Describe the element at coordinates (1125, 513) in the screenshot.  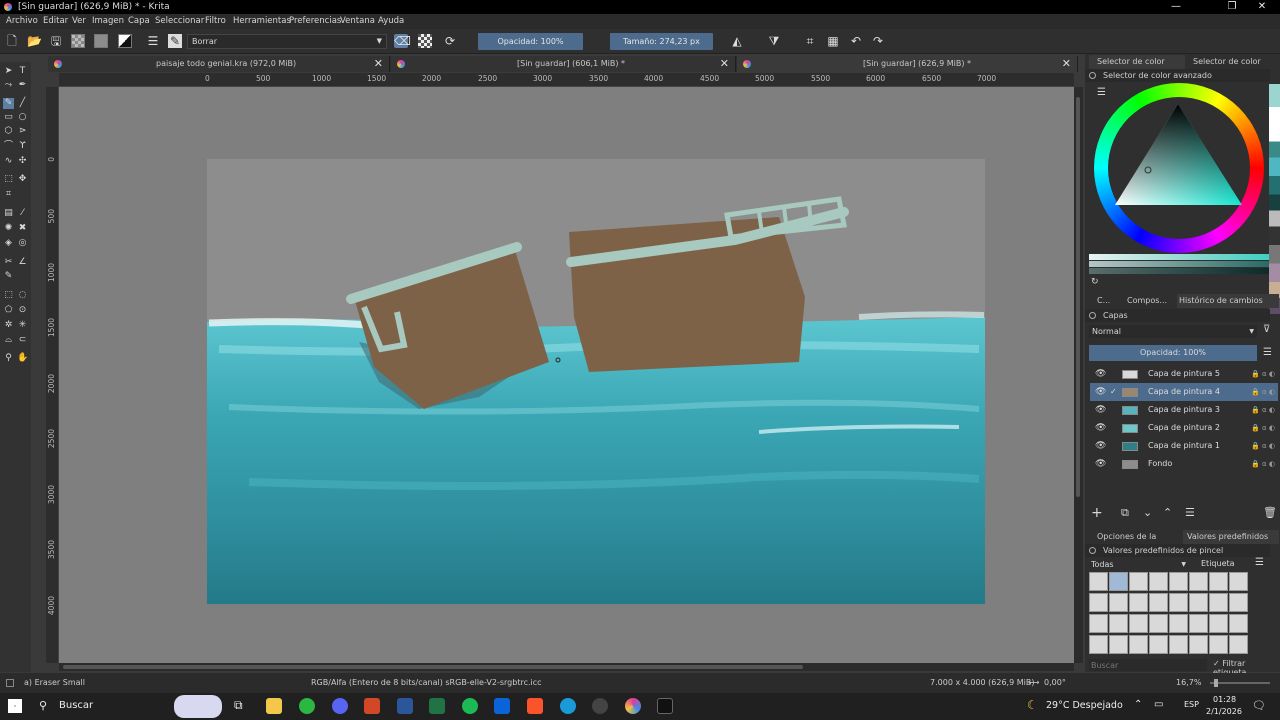
I see `duplicate-layer-icon: ⧉` at that location.